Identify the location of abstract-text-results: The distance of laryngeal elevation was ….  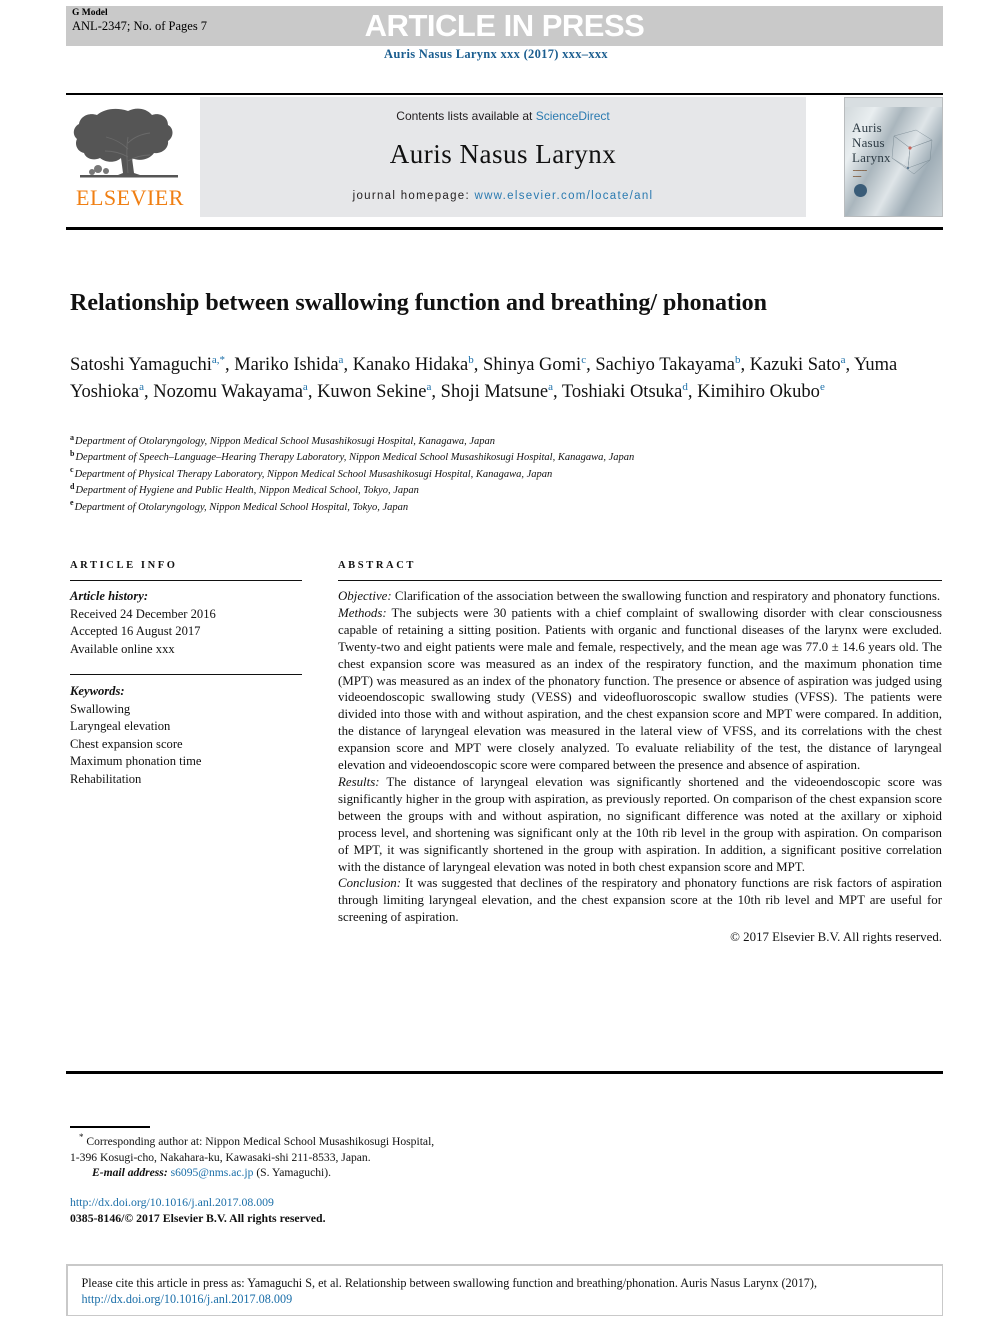
(640, 824).